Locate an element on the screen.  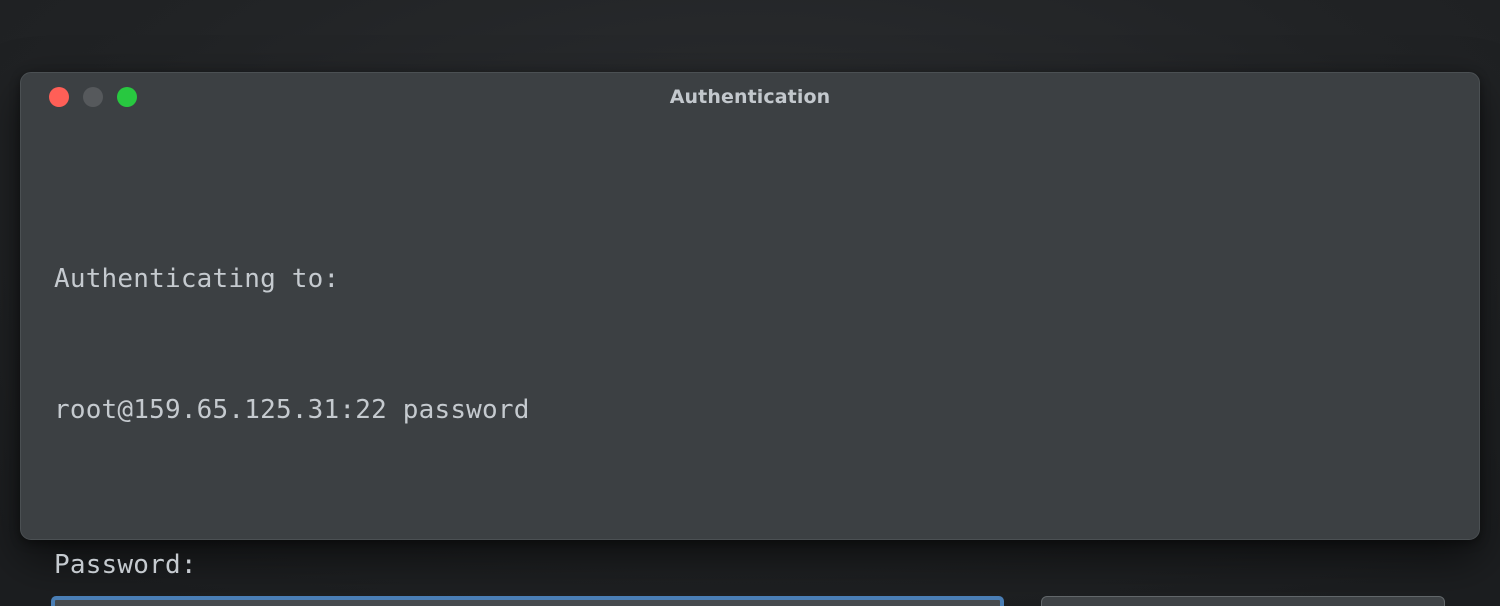
password-masked-value is located at coordinates (320, 603).